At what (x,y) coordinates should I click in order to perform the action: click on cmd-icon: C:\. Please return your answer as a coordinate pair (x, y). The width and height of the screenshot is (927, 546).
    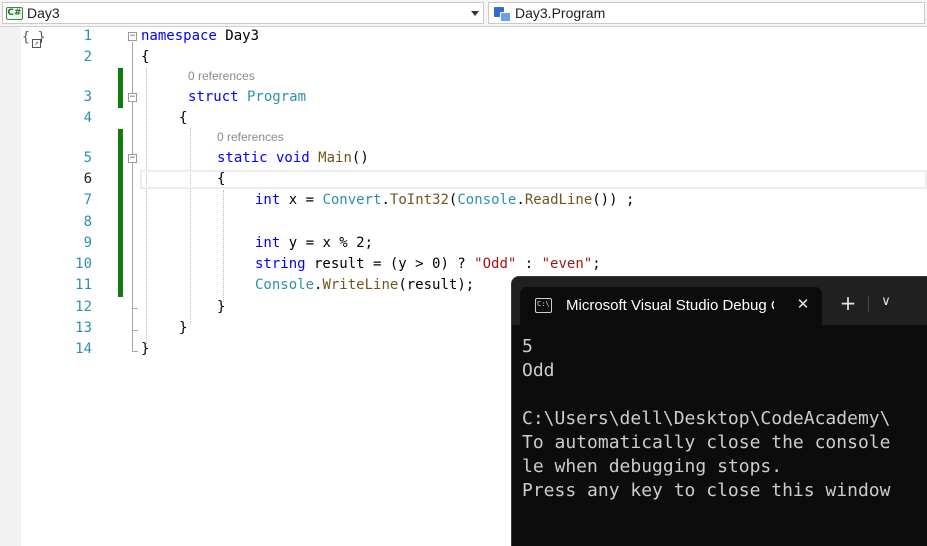
    Looking at the image, I should click on (543, 305).